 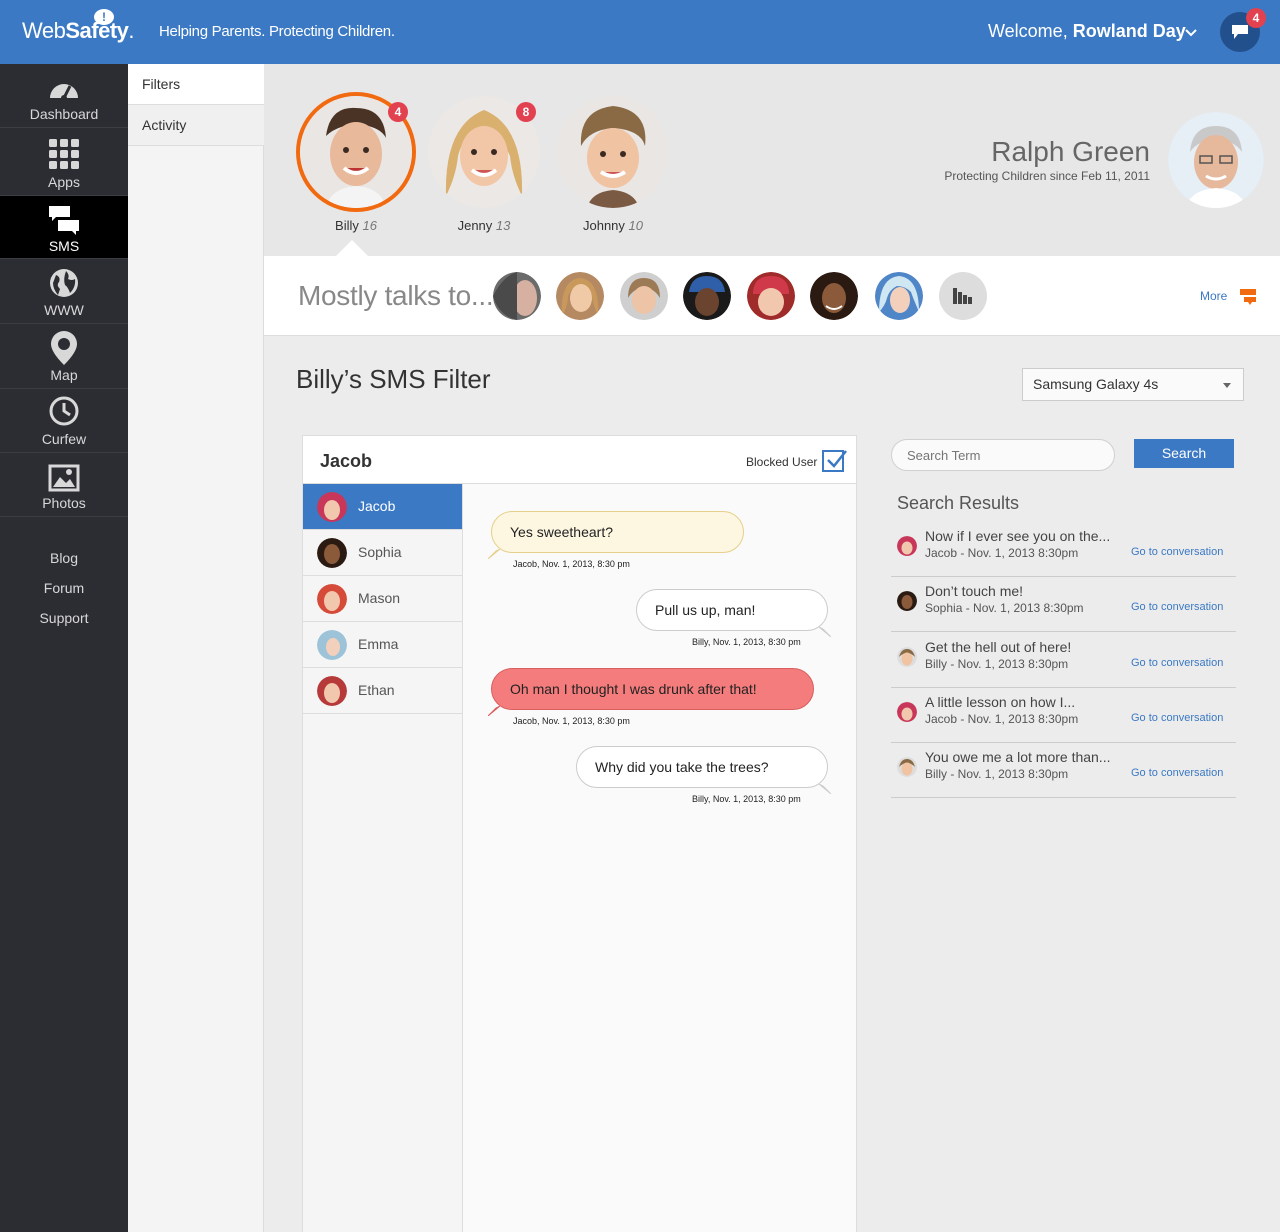 What do you see at coordinates (356, 225) in the screenshot?
I see `child-name: Billy 16` at bounding box center [356, 225].